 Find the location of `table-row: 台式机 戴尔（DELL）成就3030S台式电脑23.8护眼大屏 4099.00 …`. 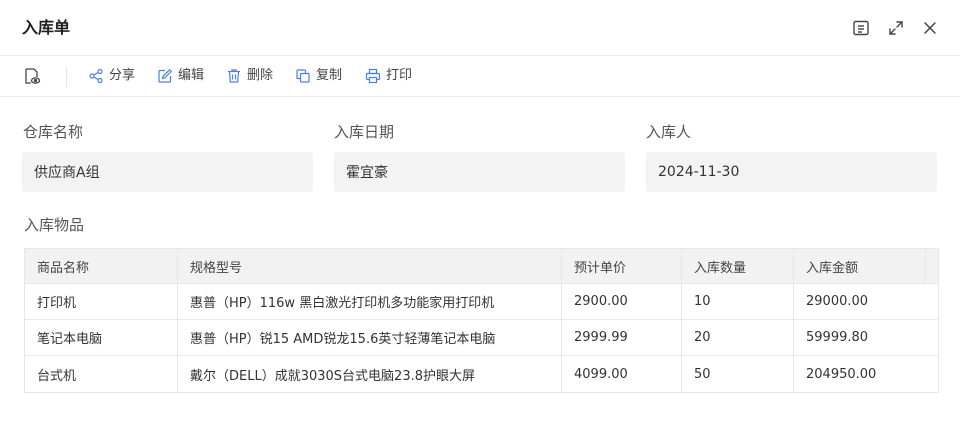

table-row: 台式机 戴尔（DELL）成就3030S台式电脑23.8护眼大屏 4099.00 … is located at coordinates (481, 374).